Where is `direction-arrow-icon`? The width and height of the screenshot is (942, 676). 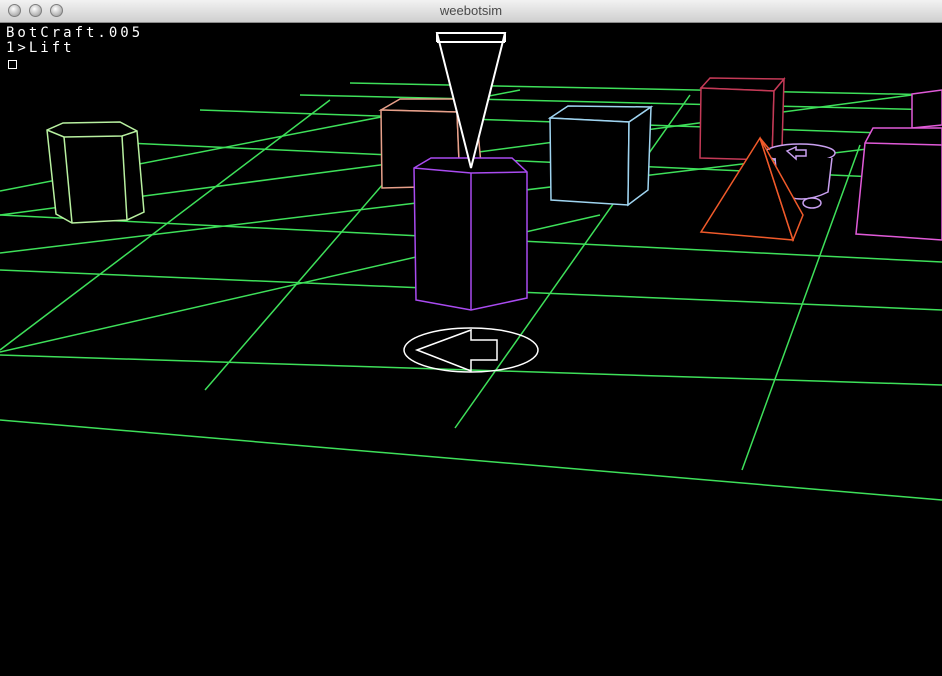
direction-arrow-icon is located at coordinates (471, 350).